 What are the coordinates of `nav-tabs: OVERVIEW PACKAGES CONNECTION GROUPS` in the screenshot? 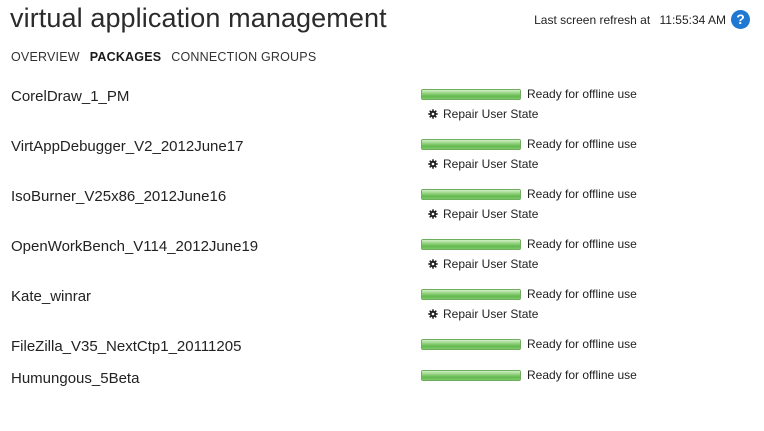 It's located at (163, 57).